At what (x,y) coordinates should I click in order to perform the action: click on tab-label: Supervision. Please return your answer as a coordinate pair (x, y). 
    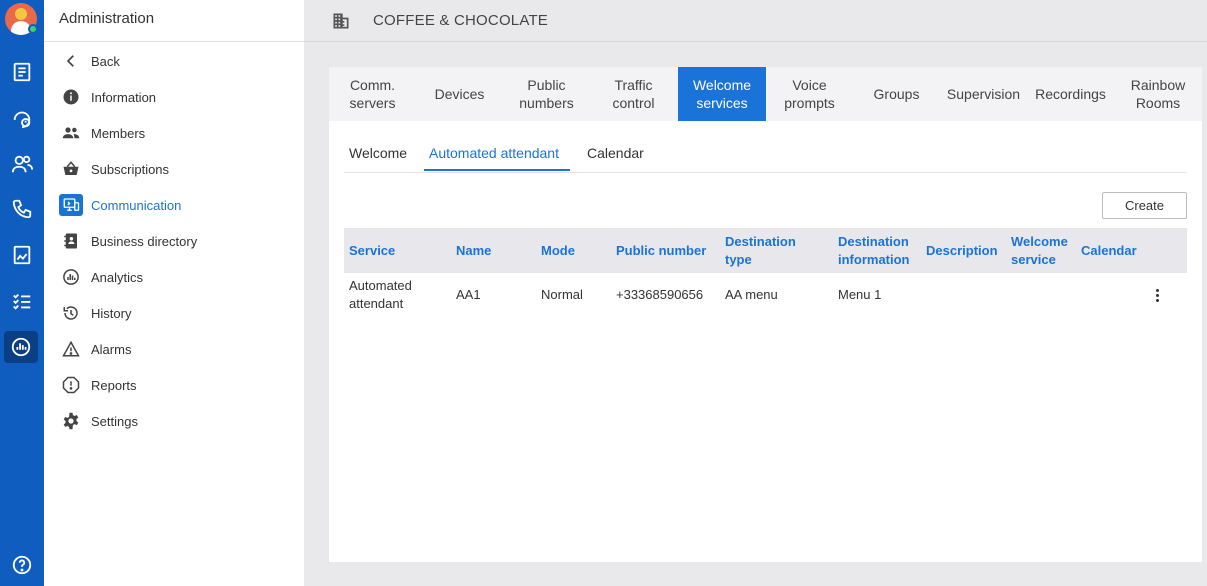
    Looking at the image, I should click on (983, 94).